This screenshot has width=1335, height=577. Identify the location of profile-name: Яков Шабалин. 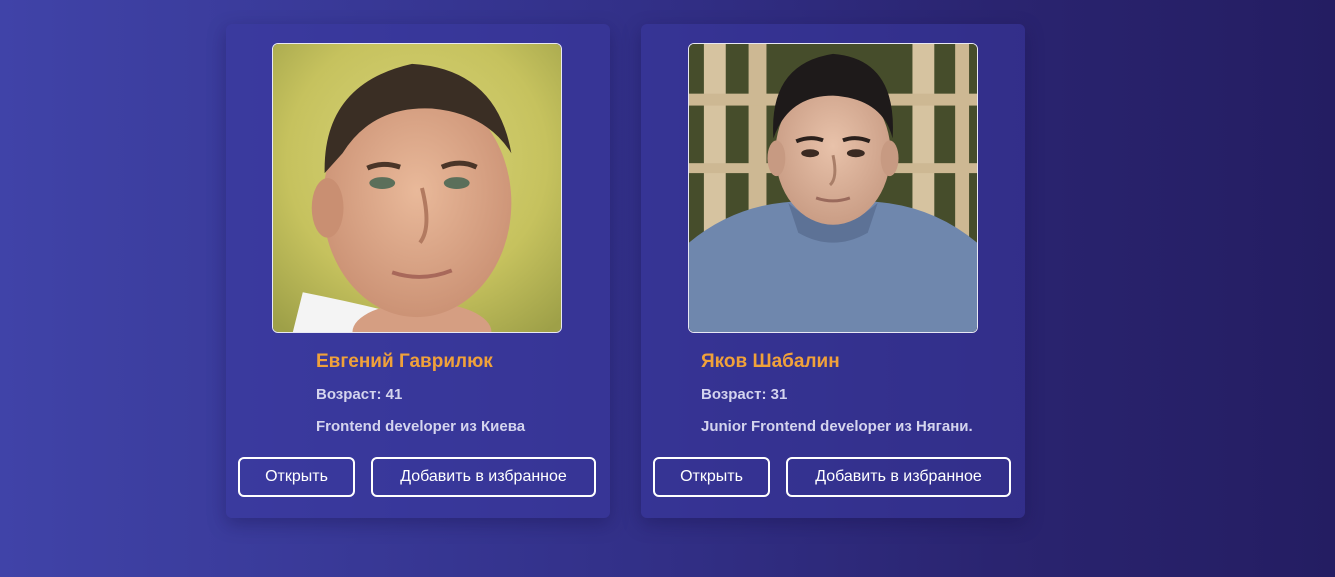
(770, 361).